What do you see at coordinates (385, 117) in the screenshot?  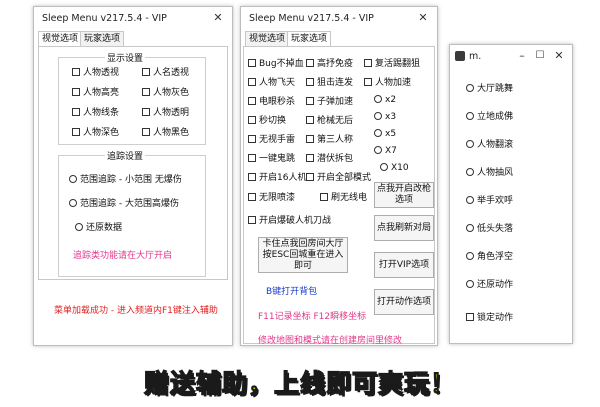 I see `radio-speed-x3: x3` at bounding box center [385, 117].